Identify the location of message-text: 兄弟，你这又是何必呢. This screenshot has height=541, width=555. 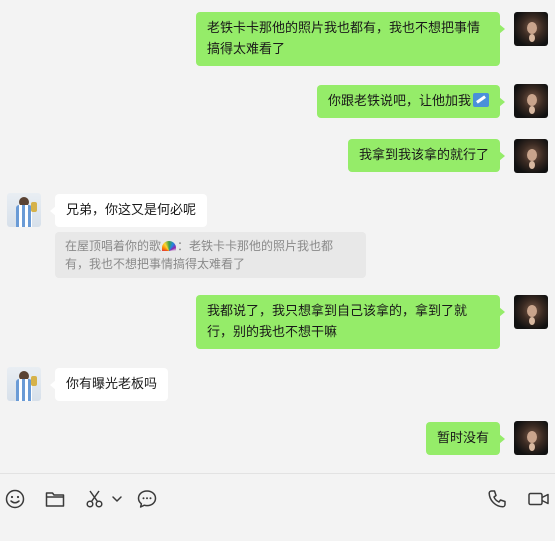
(131, 210).